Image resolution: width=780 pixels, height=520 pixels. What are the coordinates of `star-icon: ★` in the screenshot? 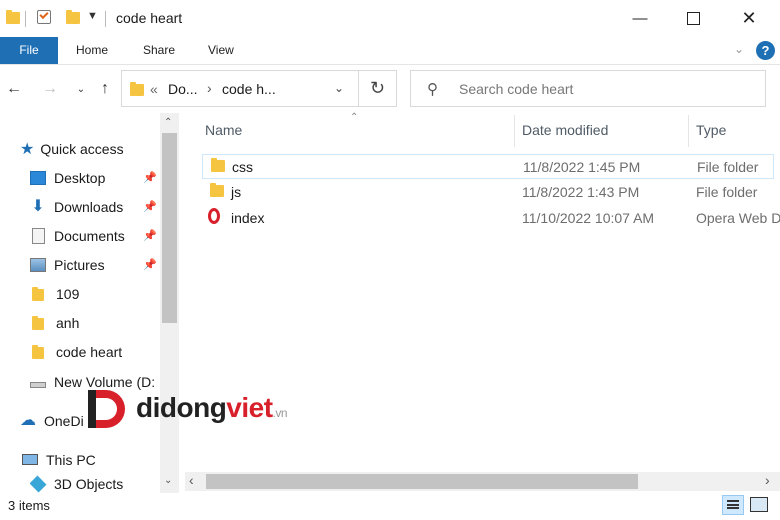 It's located at (27, 149).